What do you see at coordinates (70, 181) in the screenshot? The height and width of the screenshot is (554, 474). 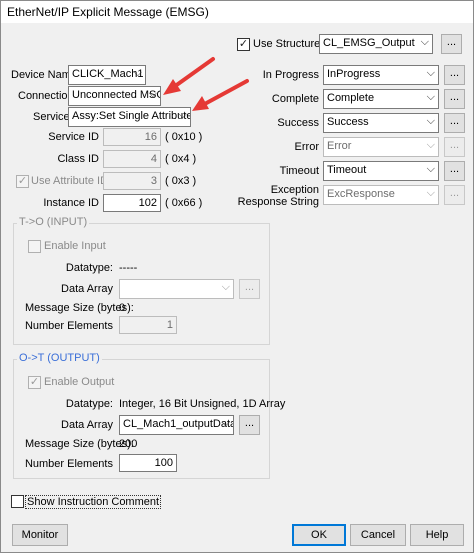 I see `use-attribute-label: Use Attribute ID` at bounding box center [70, 181].